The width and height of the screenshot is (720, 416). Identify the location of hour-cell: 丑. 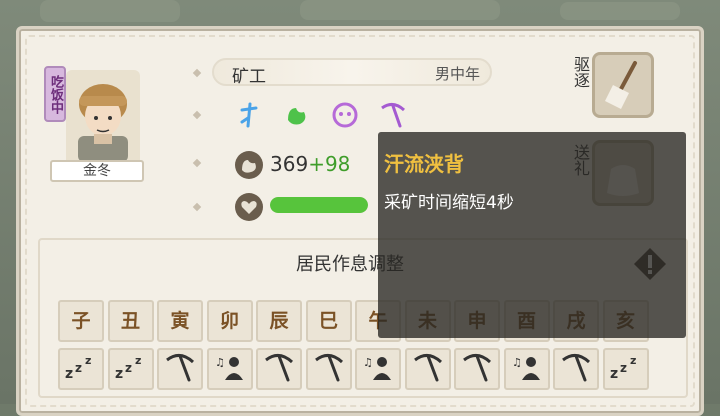
(130, 321).